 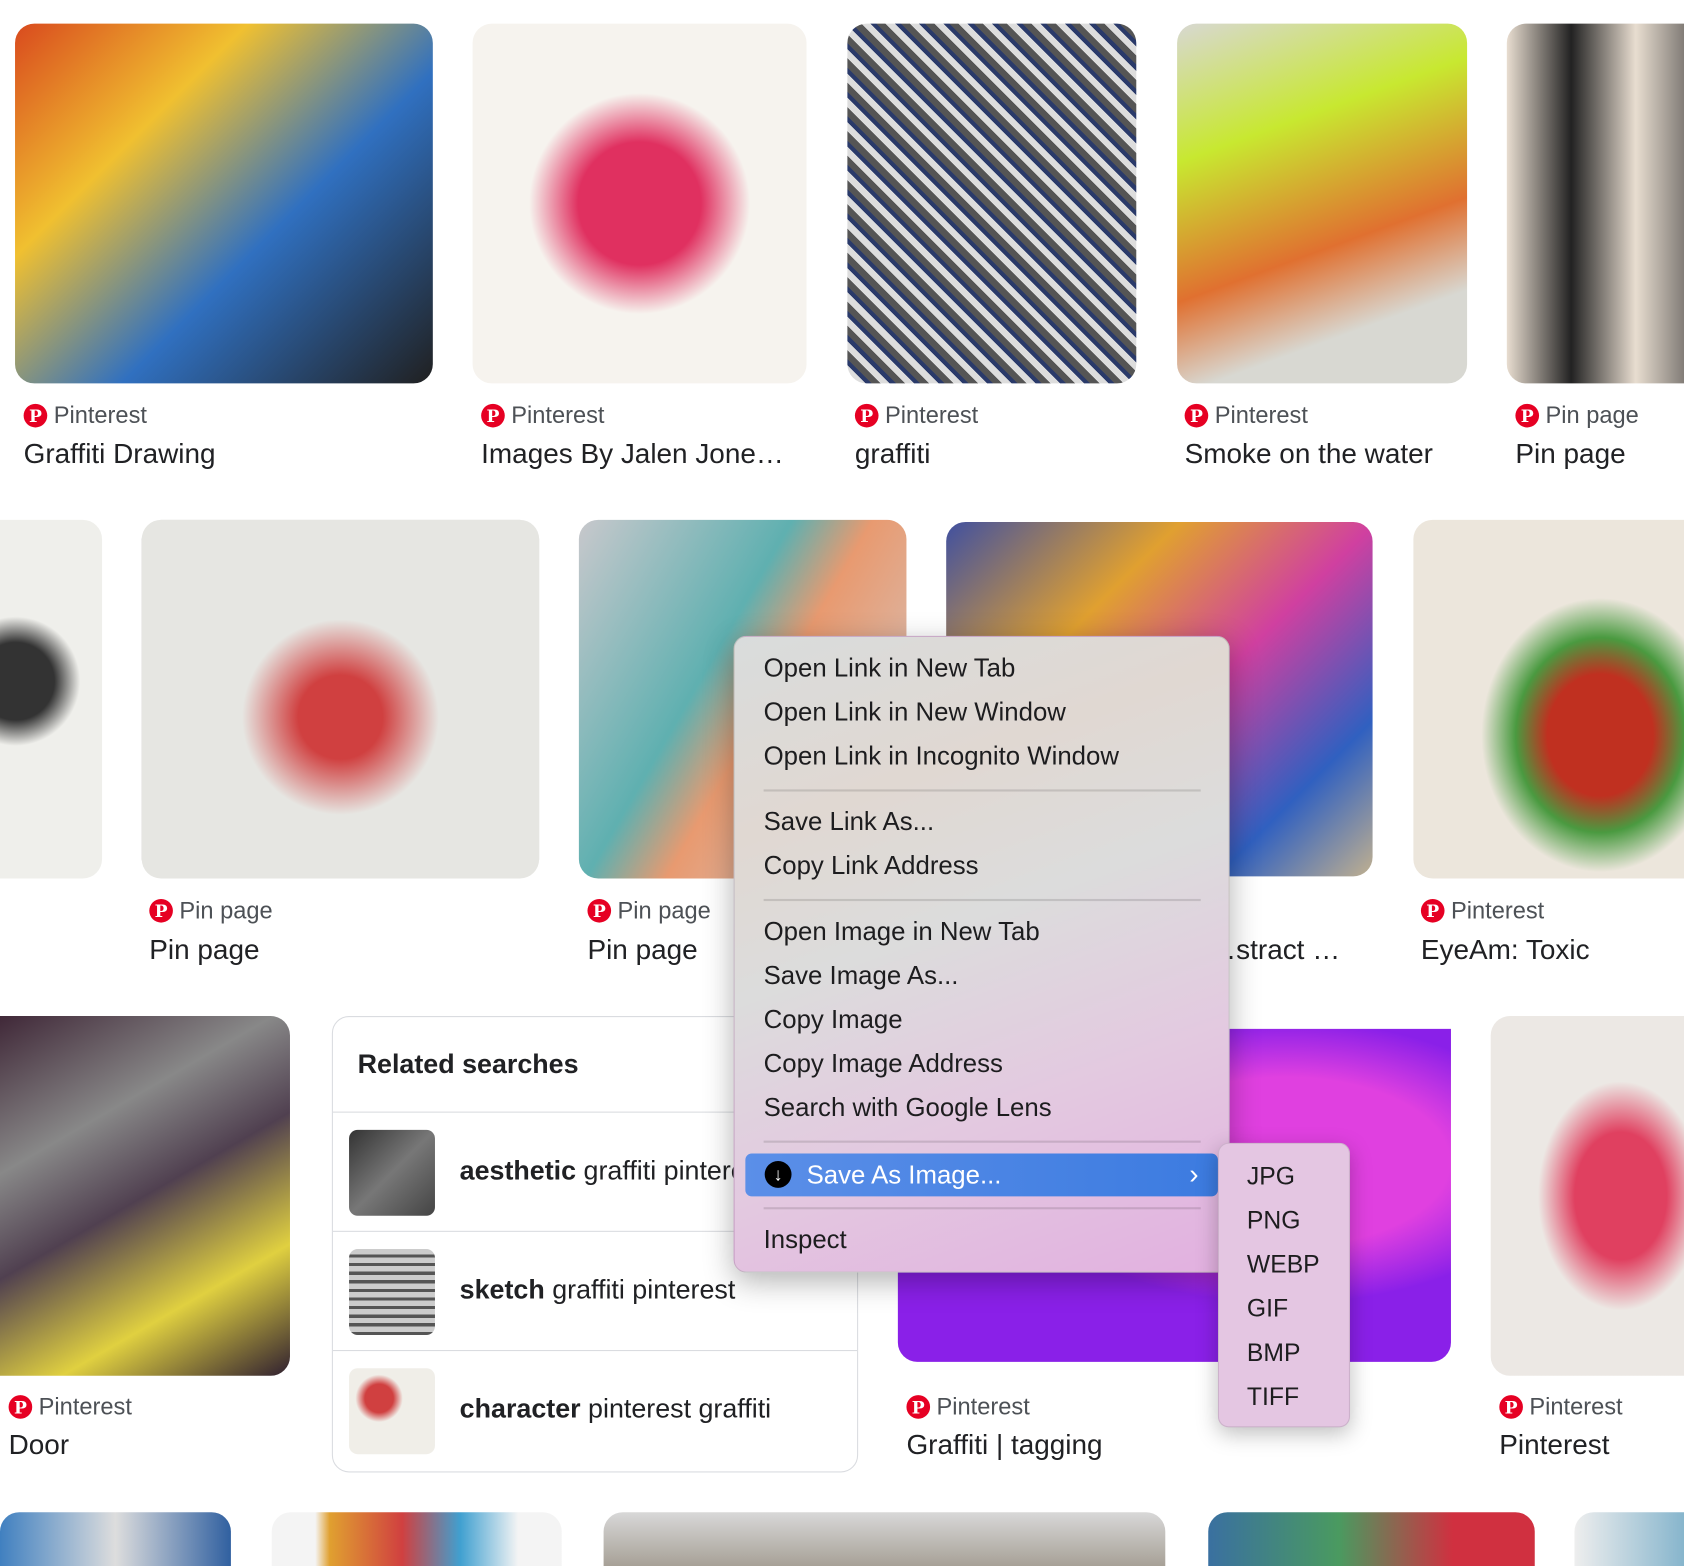 I want to click on menu-inspect: Inspect, so click(x=805, y=1240).